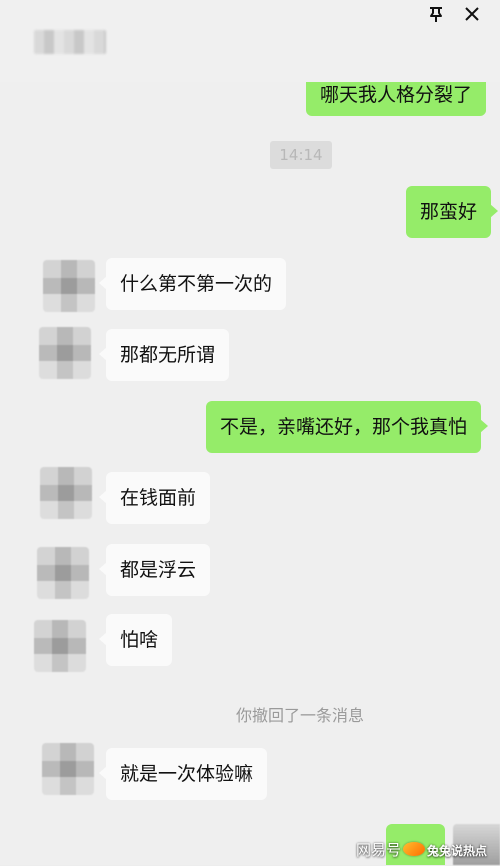  I want to click on platform-watermark: 网易号 兔兔说热点, so click(428, 850).